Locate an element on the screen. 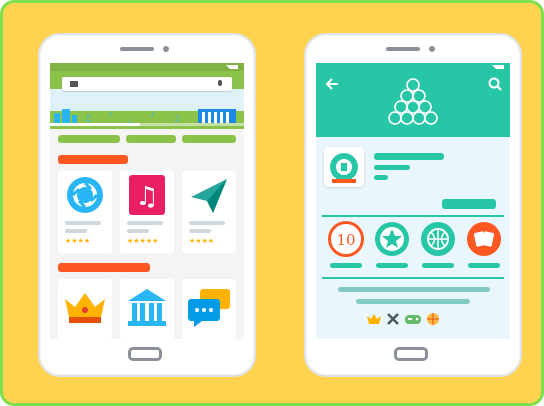 This screenshot has width=544, height=406. app-meta-line is located at coordinates (381, 177).